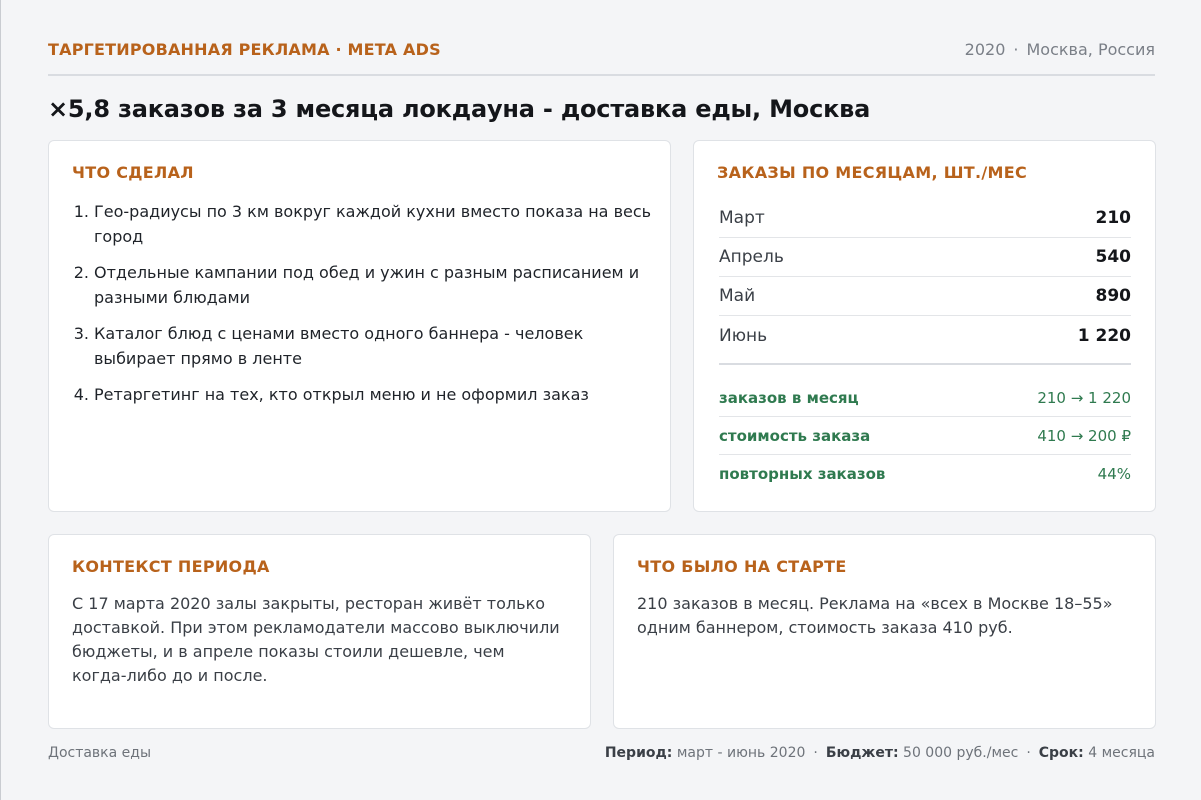 This screenshot has height=800, width=1201. Describe the element at coordinates (961, 753) in the screenshot. I see `footer-budget-value: 50 000 руб./мес` at that location.